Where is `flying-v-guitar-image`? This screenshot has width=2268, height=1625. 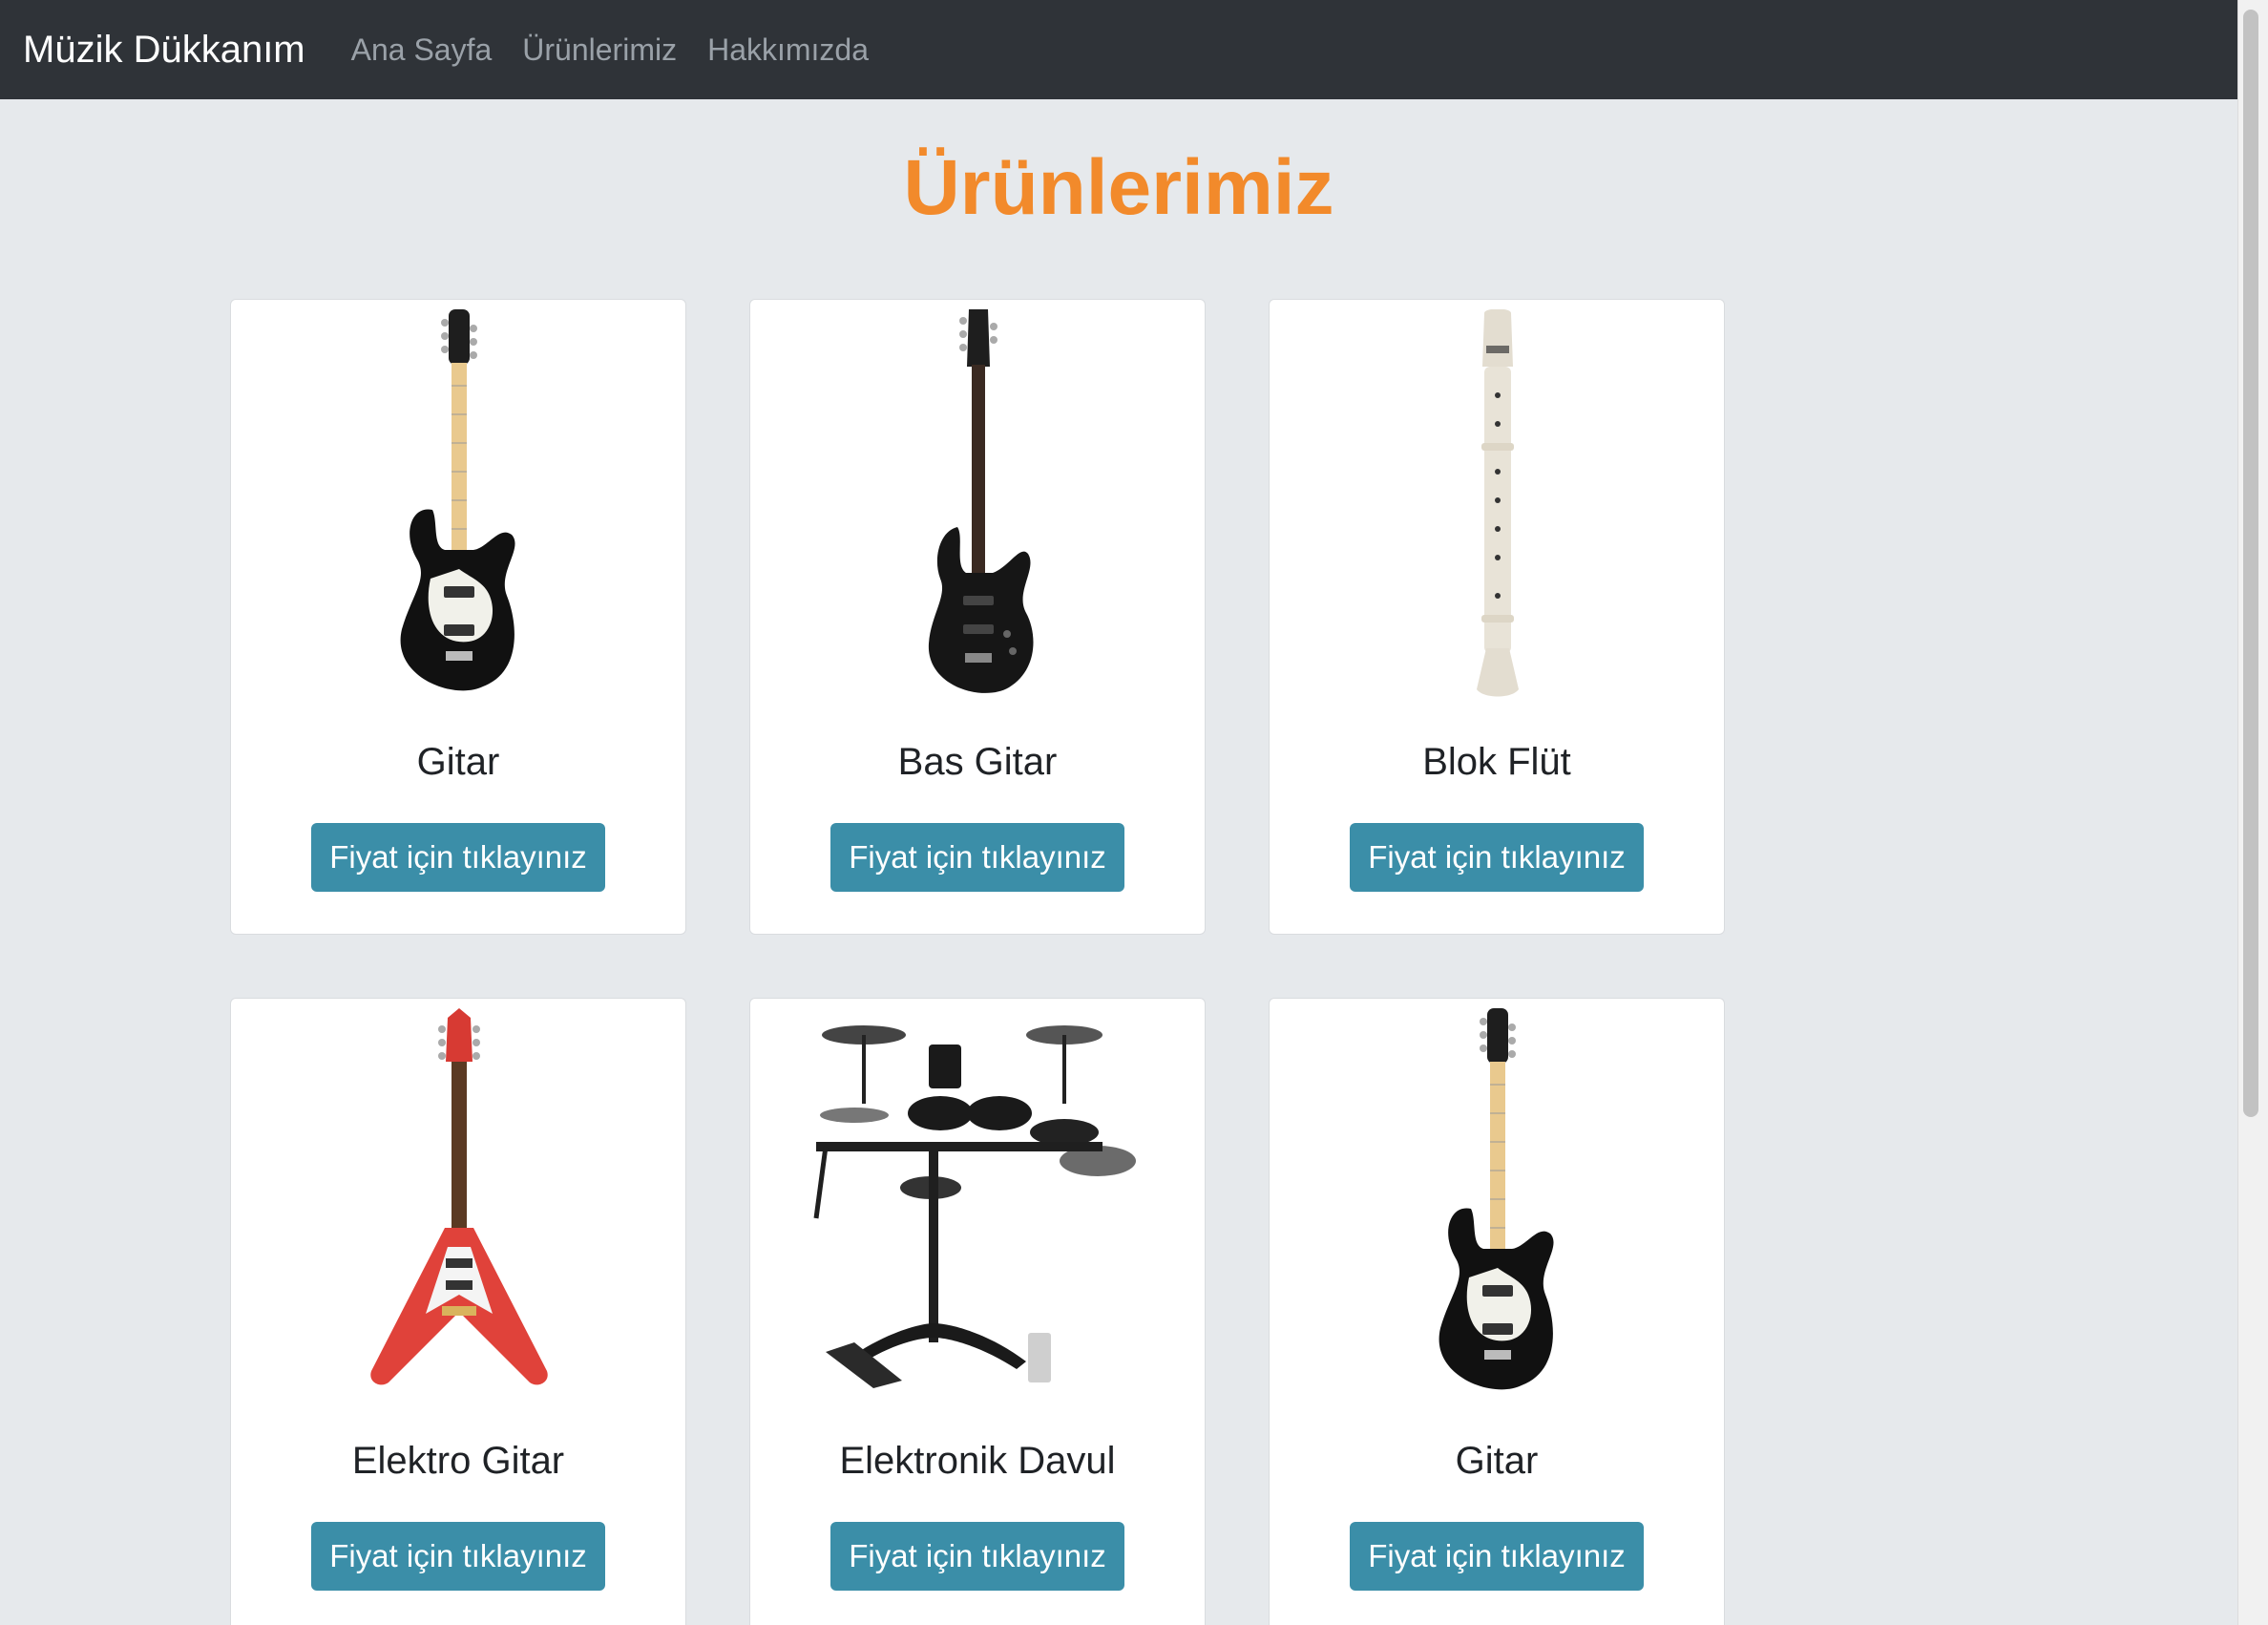
flying-v-guitar-image is located at coordinates (459, 1196).